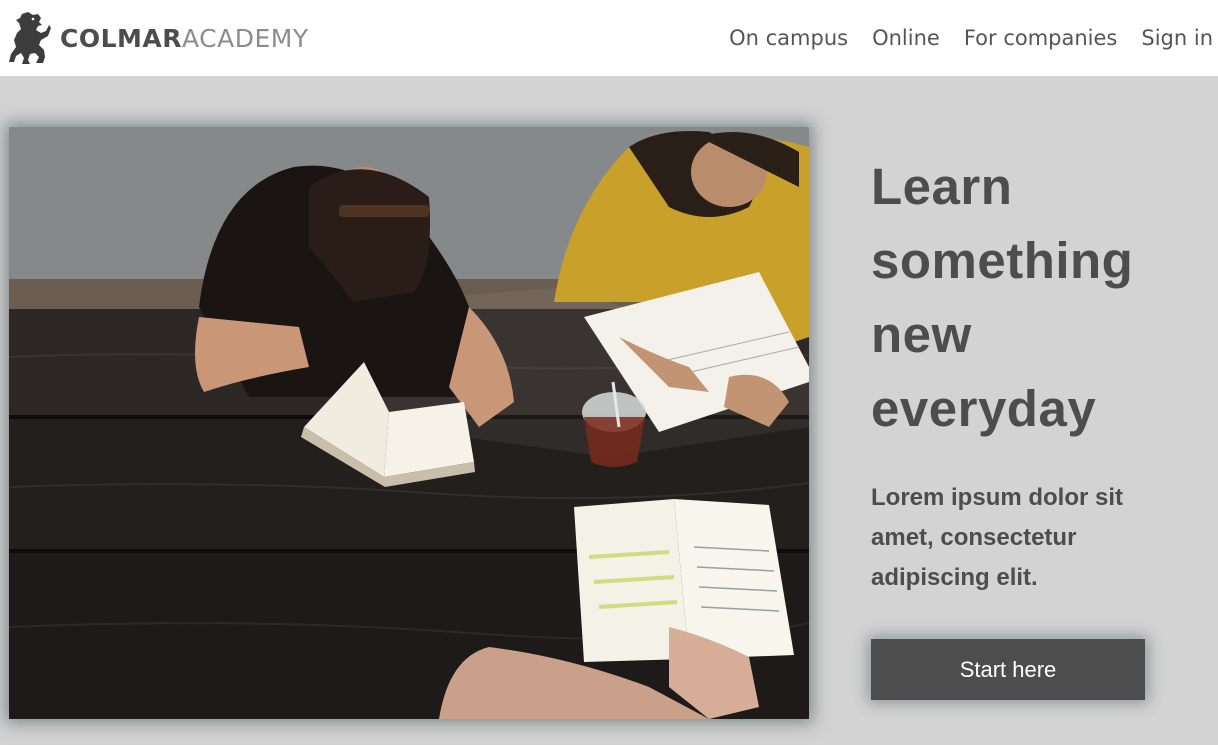 This screenshot has width=1218, height=745. Describe the element at coordinates (121, 38) in the screenshot. I see `logo-text-strong: COLMAR` at that location.